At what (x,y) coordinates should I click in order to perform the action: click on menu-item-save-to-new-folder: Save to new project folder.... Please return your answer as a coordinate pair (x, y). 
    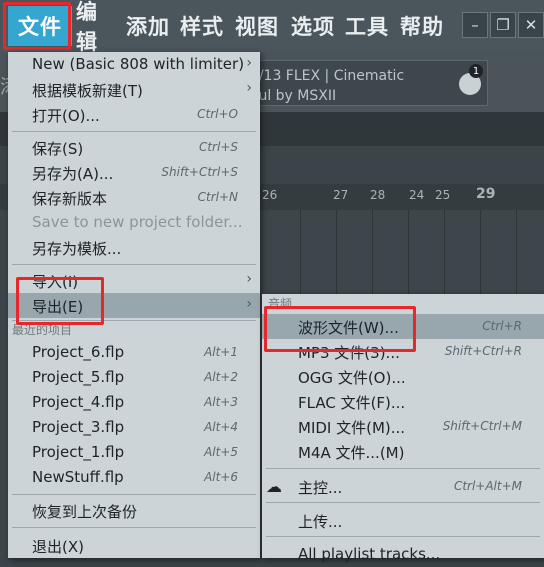
    Looking at the image, I should click on (134, 222).